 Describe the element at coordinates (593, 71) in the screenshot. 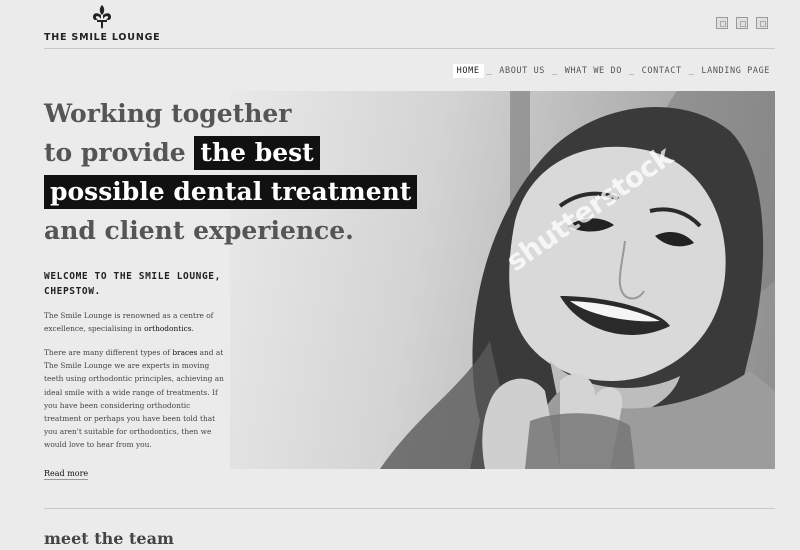

I see `nav-what-we-do: WHAT WE DO` at that location.